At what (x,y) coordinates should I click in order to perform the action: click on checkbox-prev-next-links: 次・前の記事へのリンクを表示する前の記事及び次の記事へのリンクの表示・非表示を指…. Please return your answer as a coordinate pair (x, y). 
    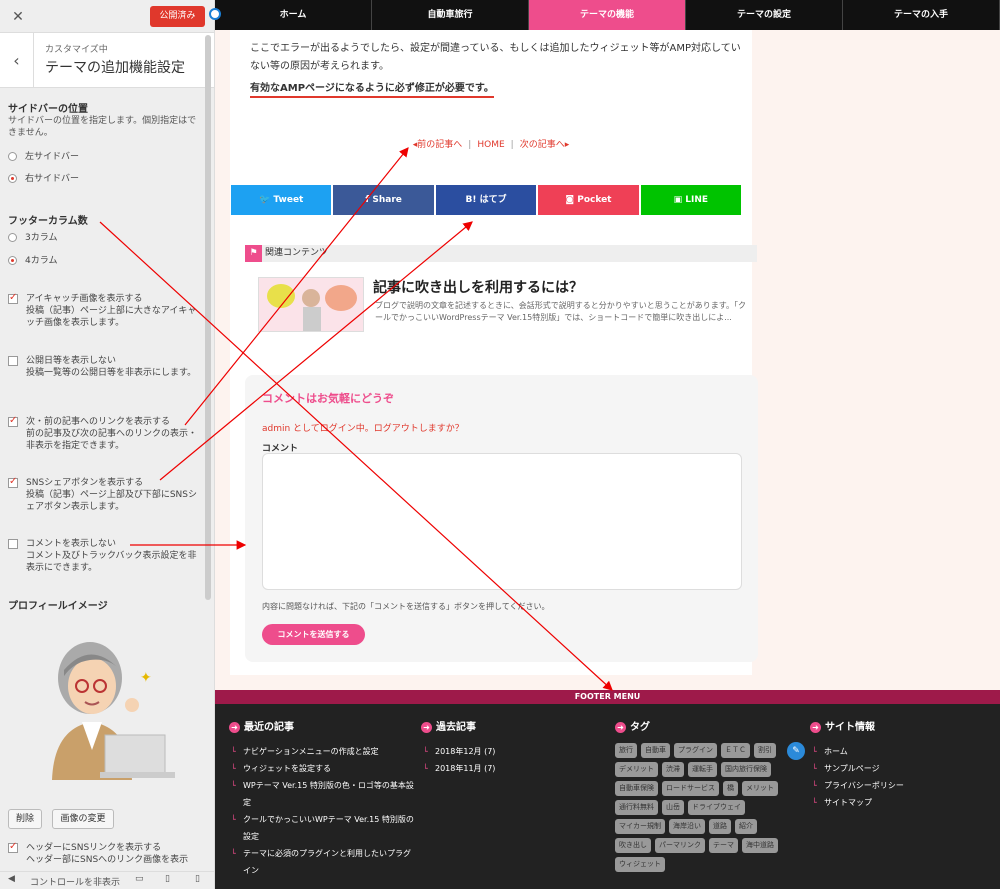
    Looking at the image, I should click on (106, 433).